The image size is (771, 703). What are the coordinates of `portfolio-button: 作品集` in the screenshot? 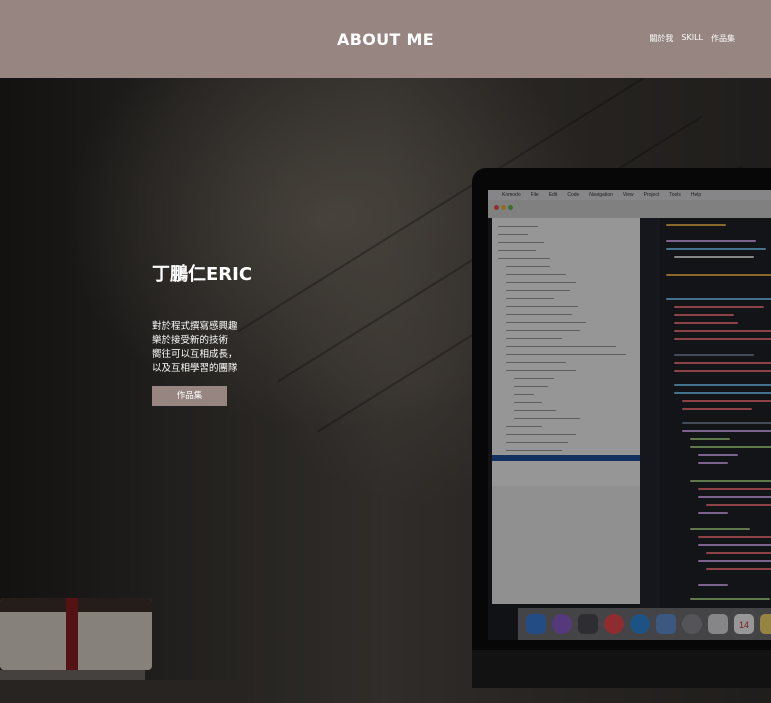 It's located at (189, 396).